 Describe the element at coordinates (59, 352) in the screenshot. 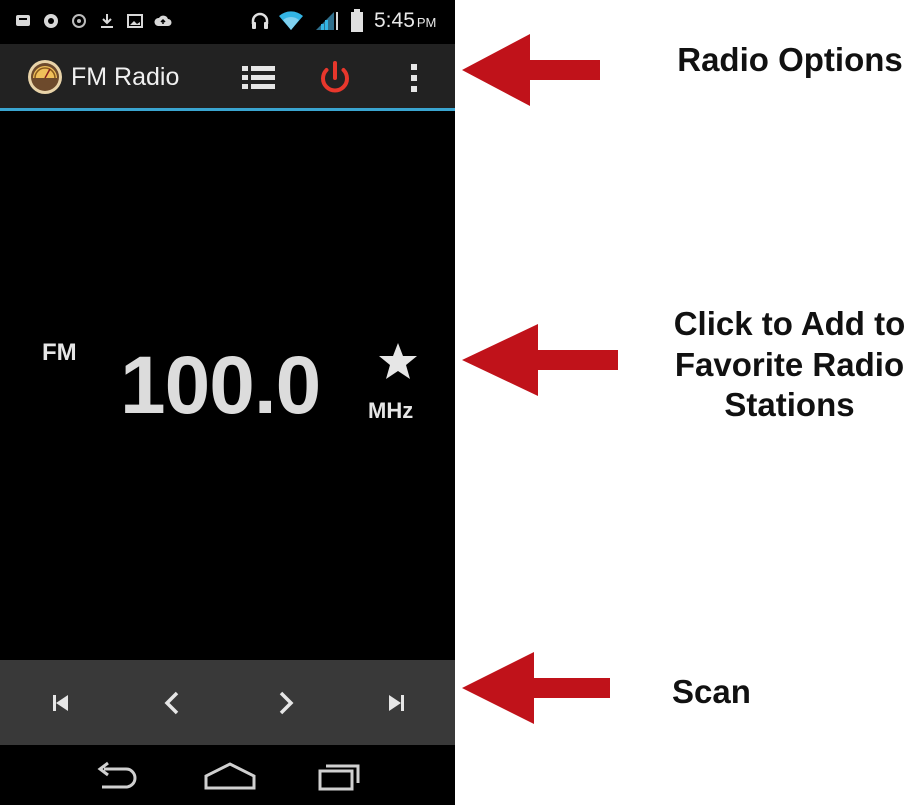

I see `band-label: FM` at that location.